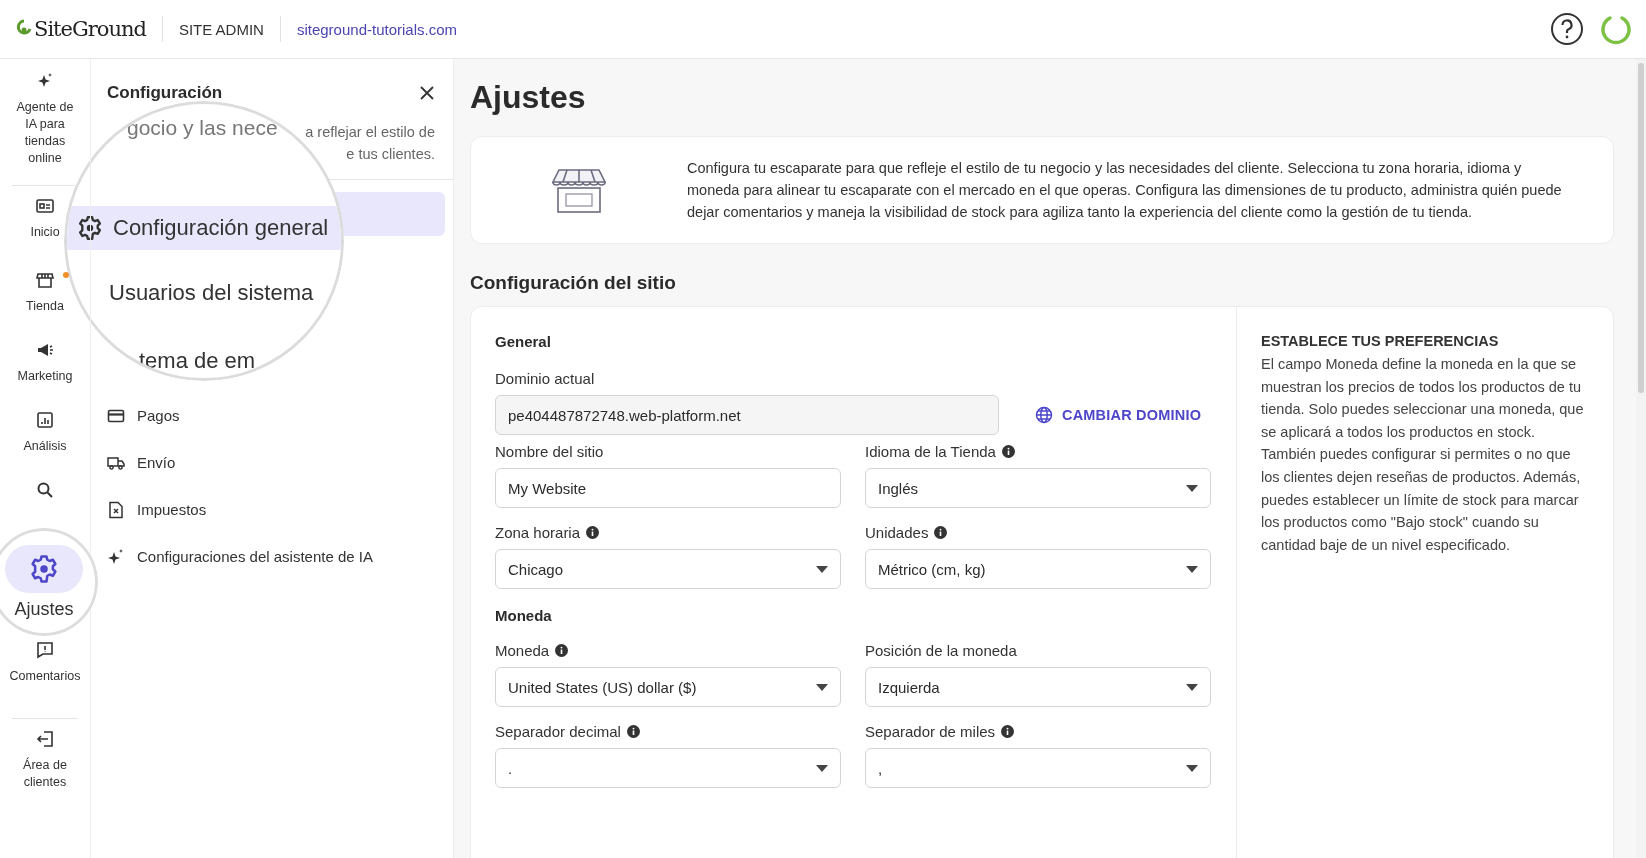 The height and width of the screenshot is (858, 1646). Describe the element at coordinates (668, 569) in the screenshot. I see `select-field: Chicago` at that location.